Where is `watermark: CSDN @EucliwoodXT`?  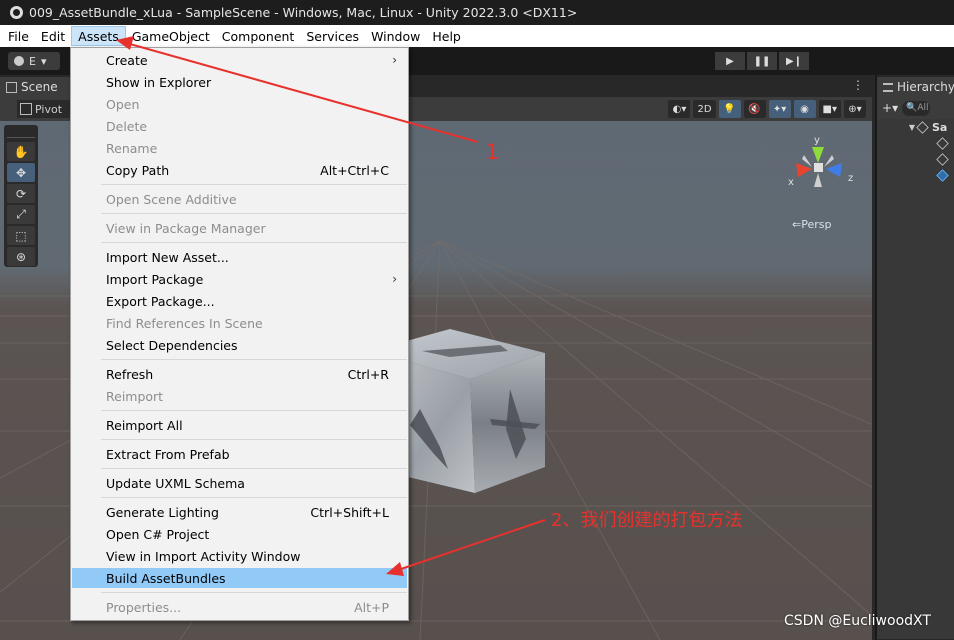
watermark: CSDN @EucliwoodXT is located at coordinates (857, 621).